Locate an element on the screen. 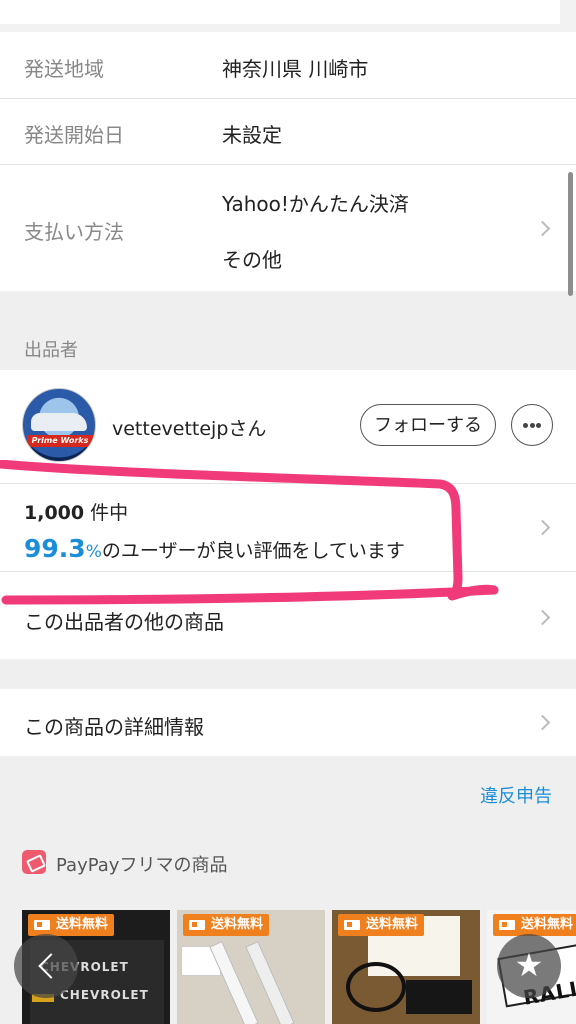 The width and height of the screenshot is (576, 1024). seller-other-items-label: この出品者の他の商品 is located at coordinates (124, 622).